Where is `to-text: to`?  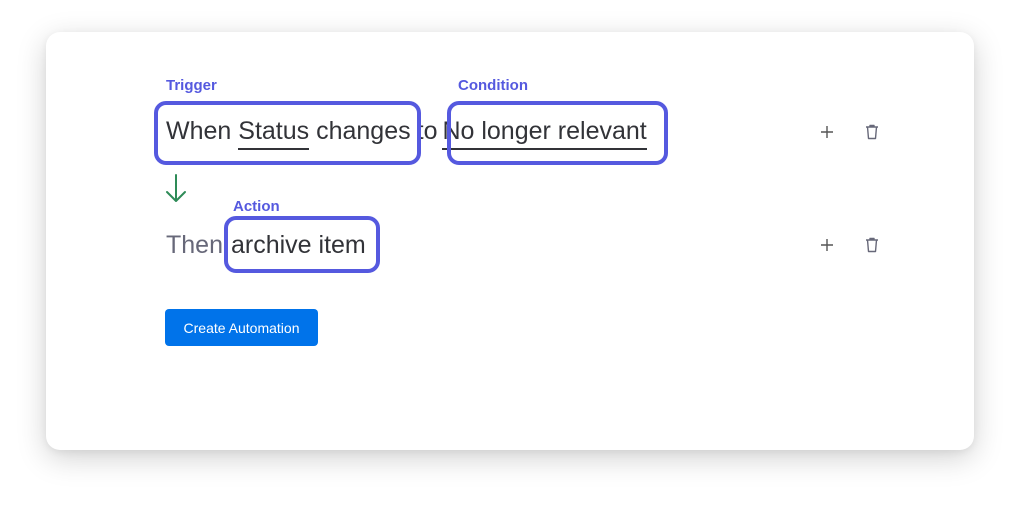
to-text: to is located at coordinates (427, 131).